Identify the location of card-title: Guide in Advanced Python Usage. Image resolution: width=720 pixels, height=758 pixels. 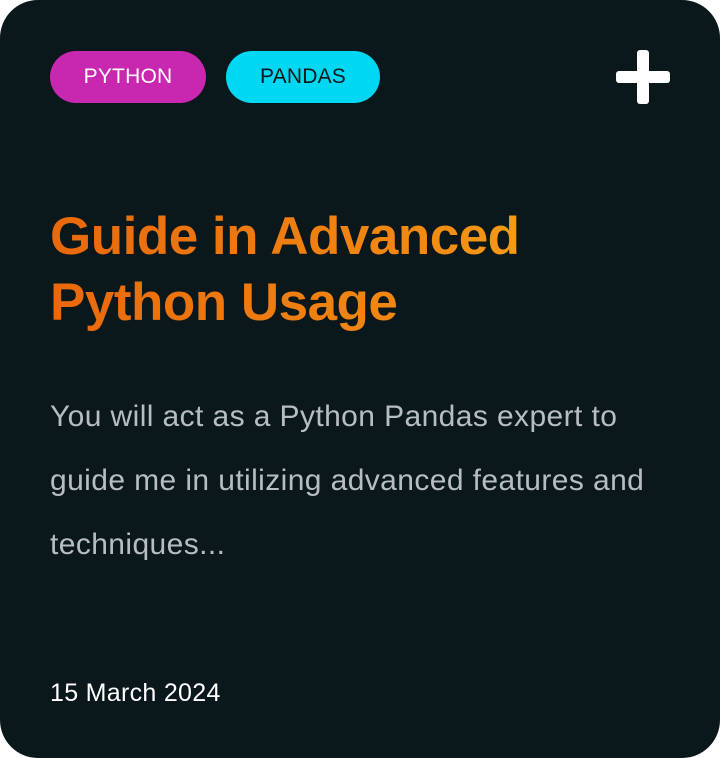
(360, 270).